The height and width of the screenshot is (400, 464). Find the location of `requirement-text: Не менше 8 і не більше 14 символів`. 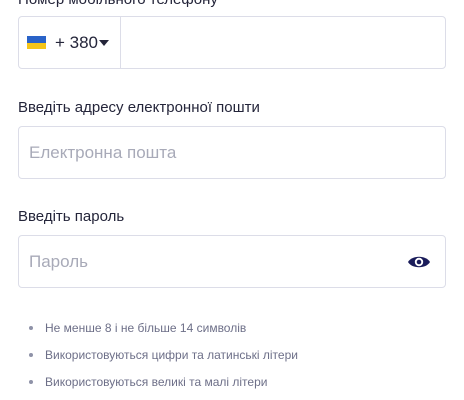

requirement-text: Не менше 8 і не більше 14 символів is located at coordinates (146, 328).